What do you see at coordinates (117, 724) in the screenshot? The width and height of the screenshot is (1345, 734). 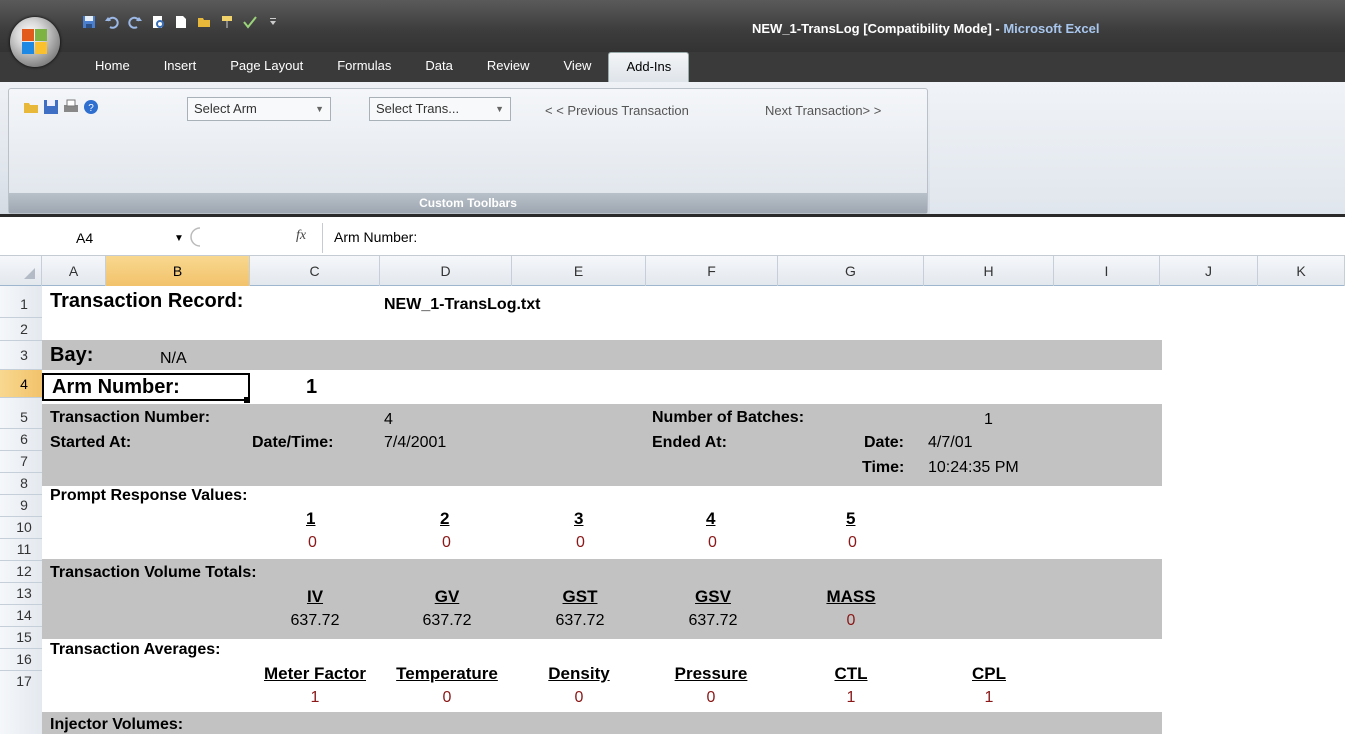 I see `injector-volumes-label: Injector Volumes:` at bounding box center [117, 724].